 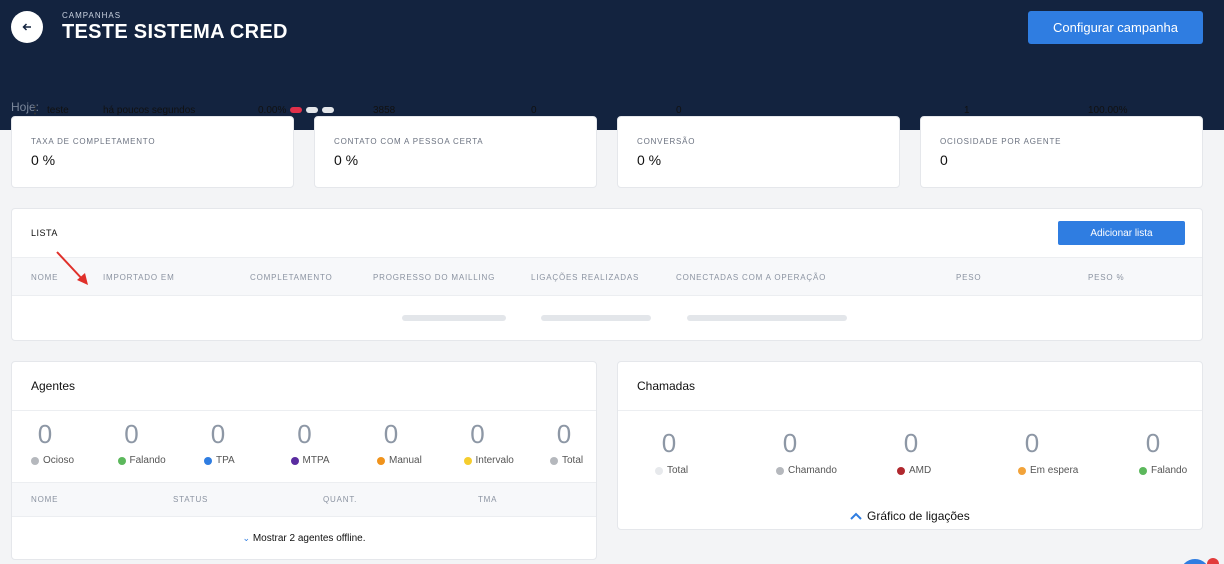 I want to click on completion-segment-empty, so click(x=312, y=110).